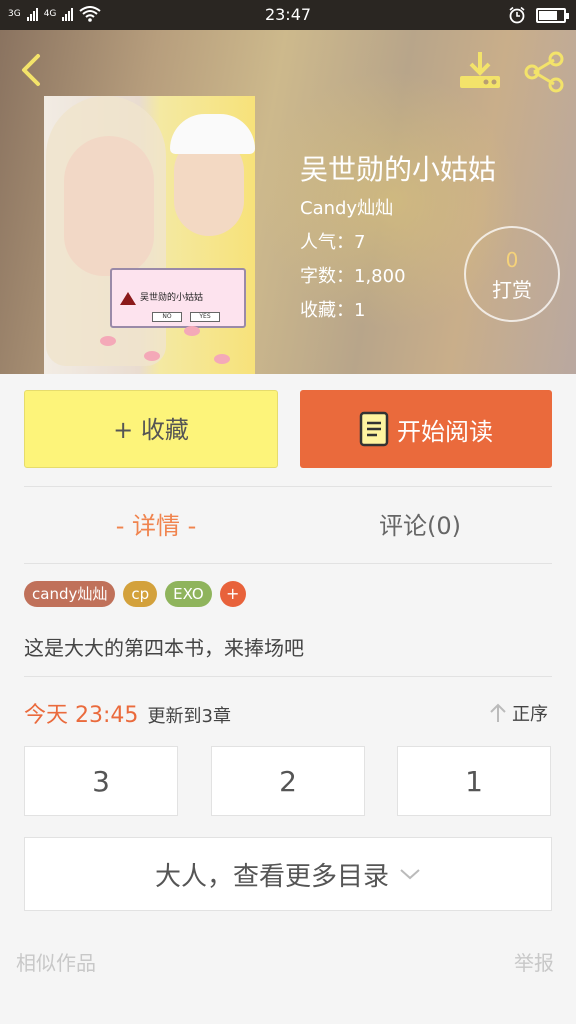  Describe the element at coordinates (333, 310) in the screenshot. I see `favorite-count: 收藏：1` at that location.